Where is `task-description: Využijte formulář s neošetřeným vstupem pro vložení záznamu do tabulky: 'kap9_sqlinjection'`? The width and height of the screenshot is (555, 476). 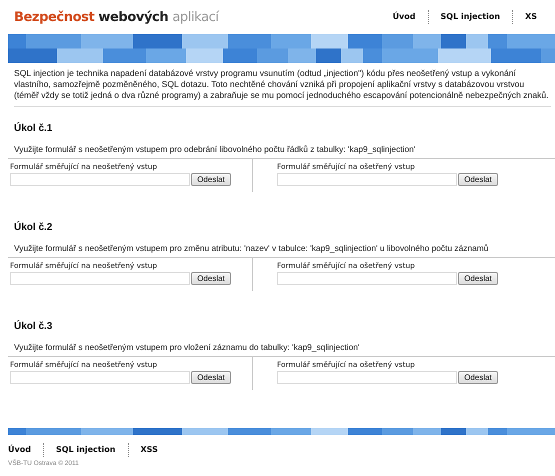
task-description: Využijte formulář s neošetřeným vstupem pro vložení záznamu do tabulky: 'kap9_sqlinjection' is located at coordinates (187, 347).